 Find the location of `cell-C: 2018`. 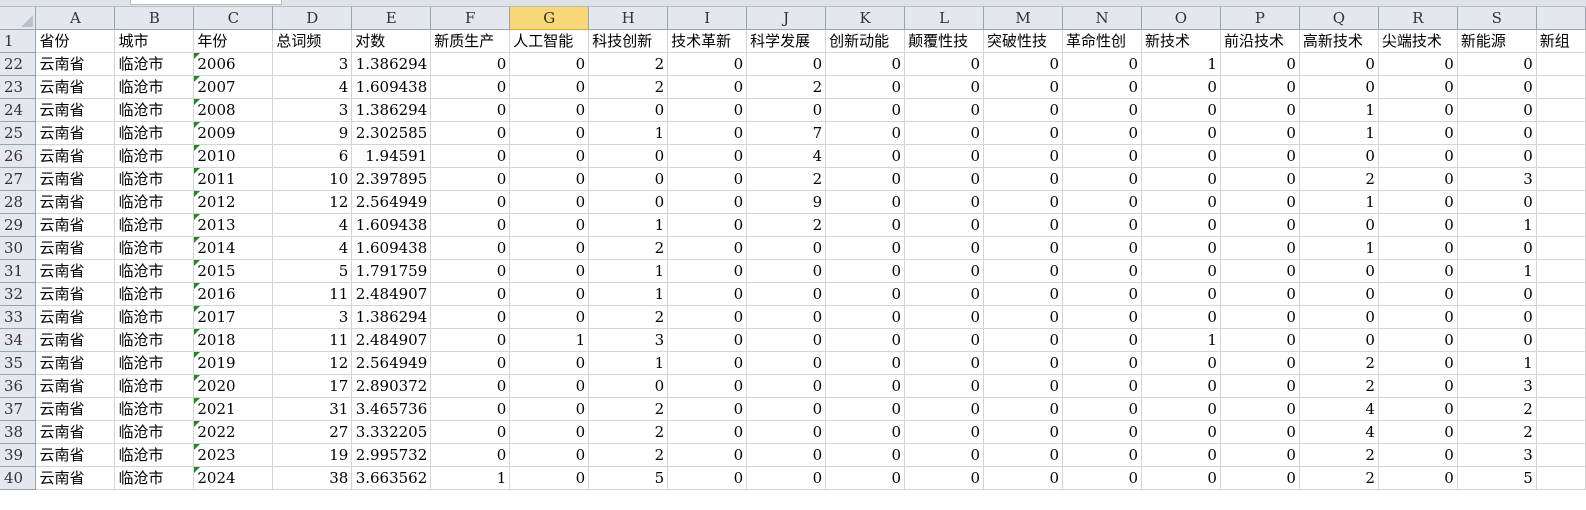

cell-C: 2018 is located at coordinates (233, 340).